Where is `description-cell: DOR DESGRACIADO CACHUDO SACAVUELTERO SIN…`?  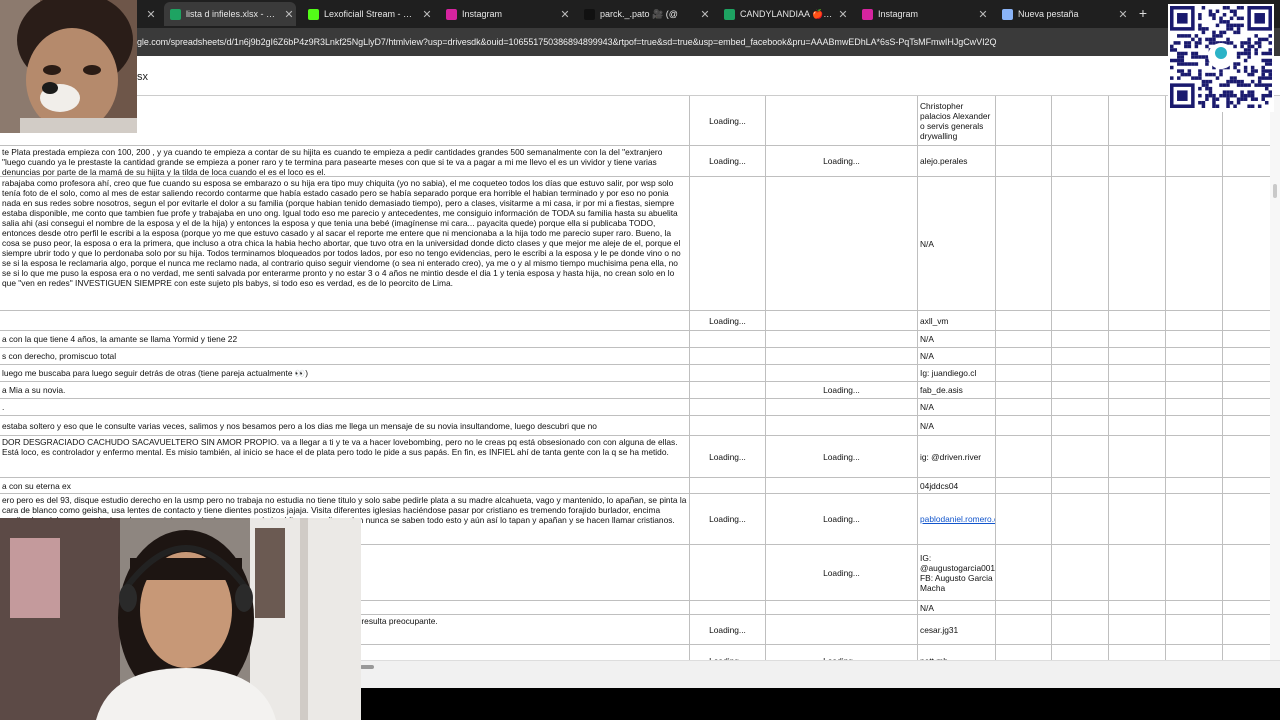 description-cell: DOR DESGRACIADO CACHUDO SACAVUELTERO SIN… is located at coordinates (345, 456).